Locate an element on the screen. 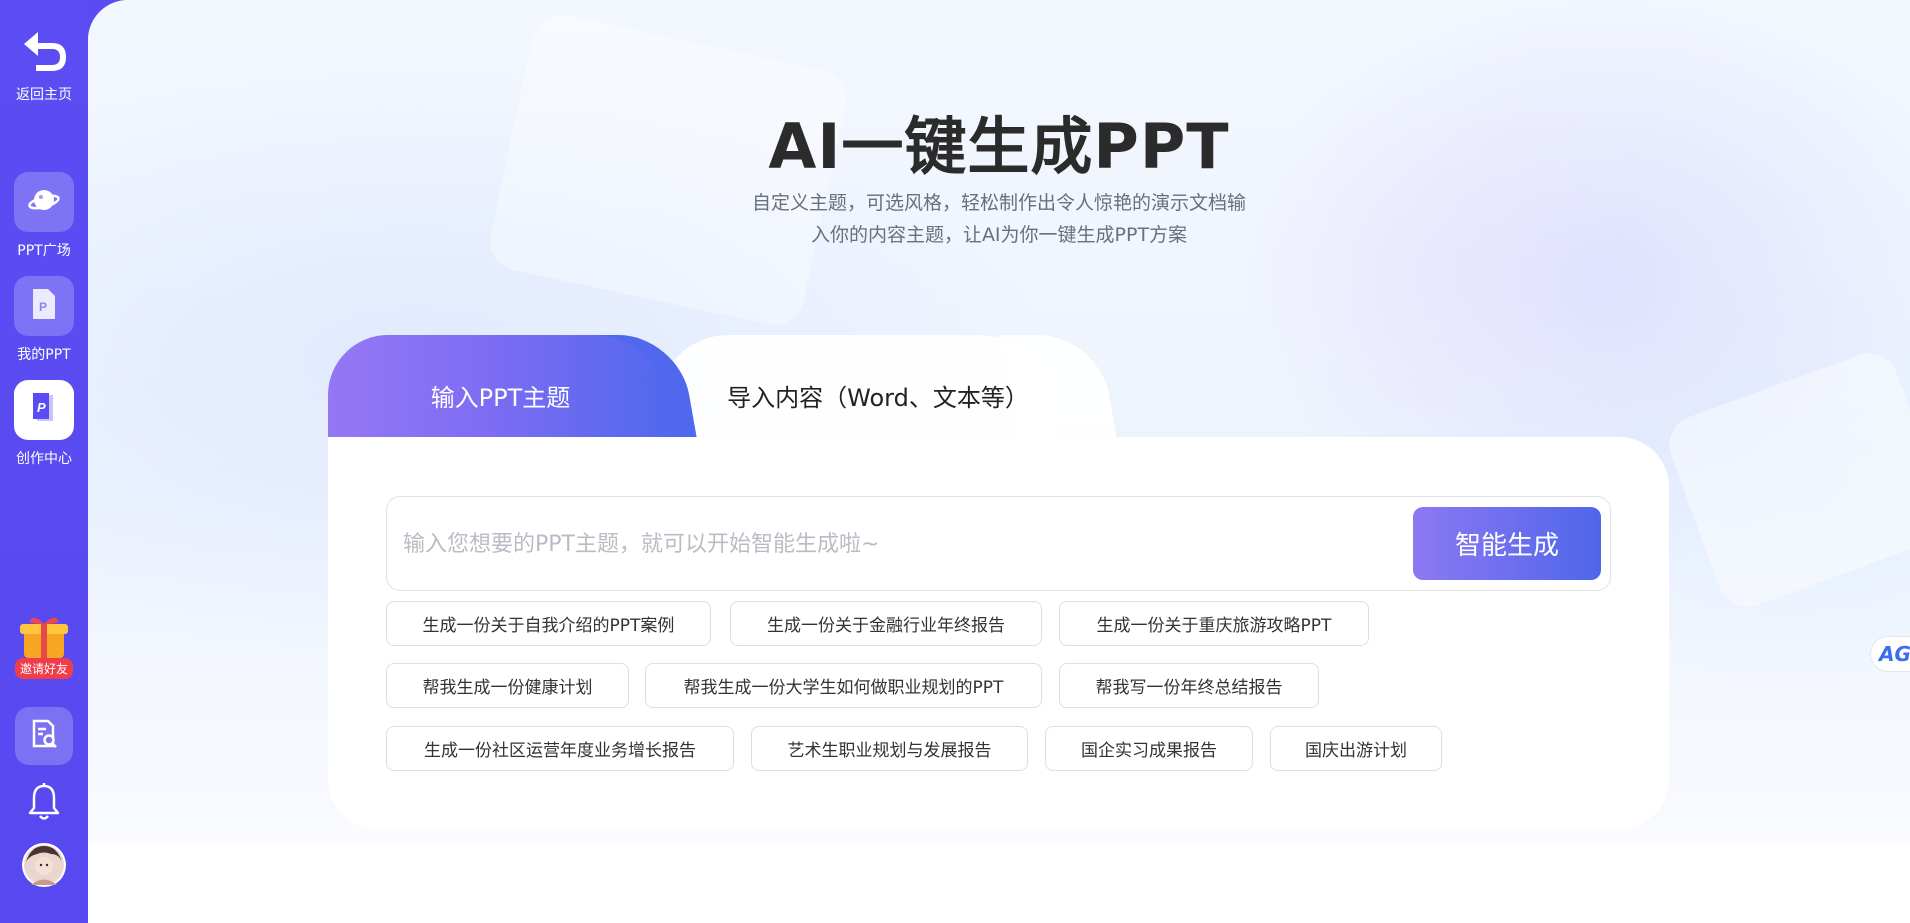 The image size is (1910, 923). user-avatar is located at coordinates (44, 867).